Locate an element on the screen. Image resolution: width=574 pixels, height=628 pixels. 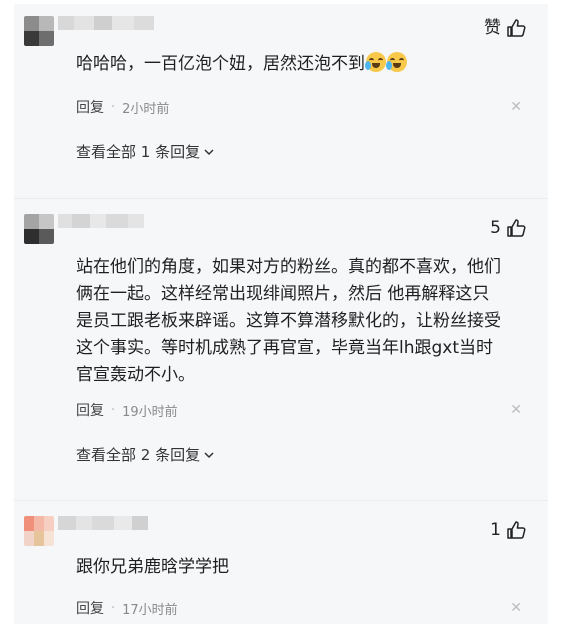
comment-meta: 回复 · 19小时前 is located at coordinates (127, 410).